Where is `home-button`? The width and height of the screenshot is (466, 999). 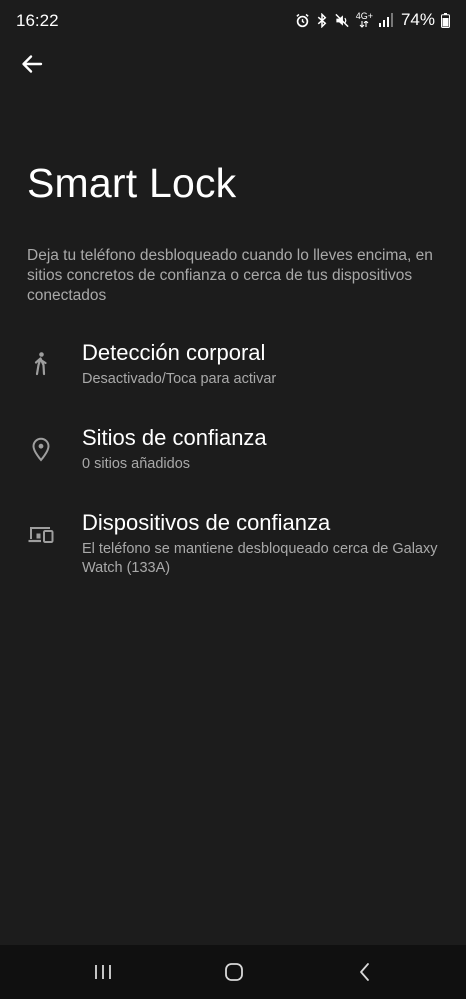
home-button is located at coordinates (234, 972).